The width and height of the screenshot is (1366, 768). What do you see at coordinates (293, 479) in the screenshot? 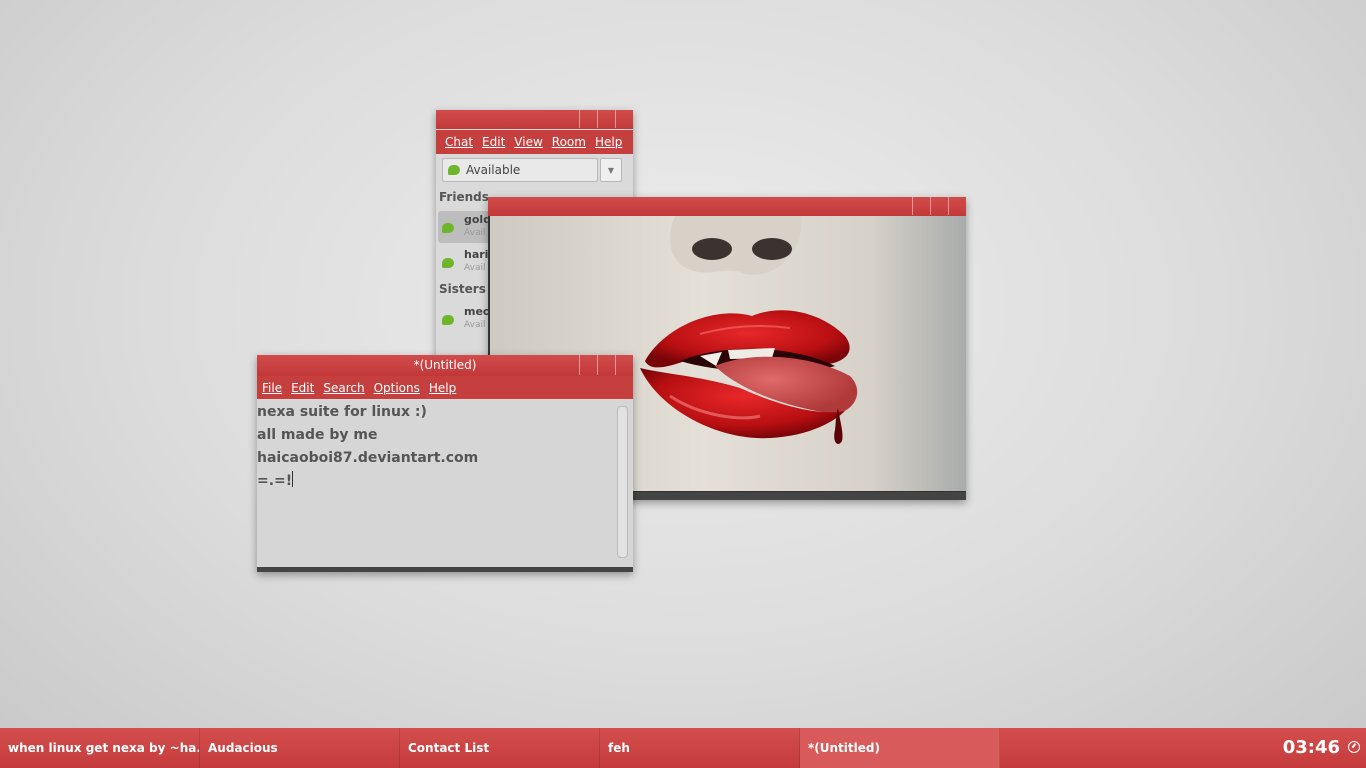
I see `text-caret` at bounding box center [293, 479].